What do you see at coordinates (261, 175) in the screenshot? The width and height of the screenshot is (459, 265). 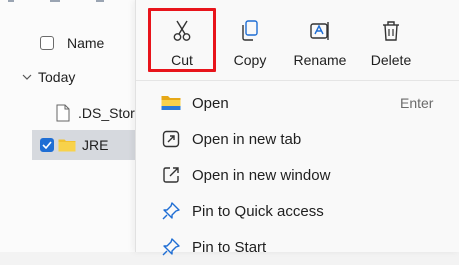 I see `menu-item-label: Open in new window` at bounding box center [261, 175].